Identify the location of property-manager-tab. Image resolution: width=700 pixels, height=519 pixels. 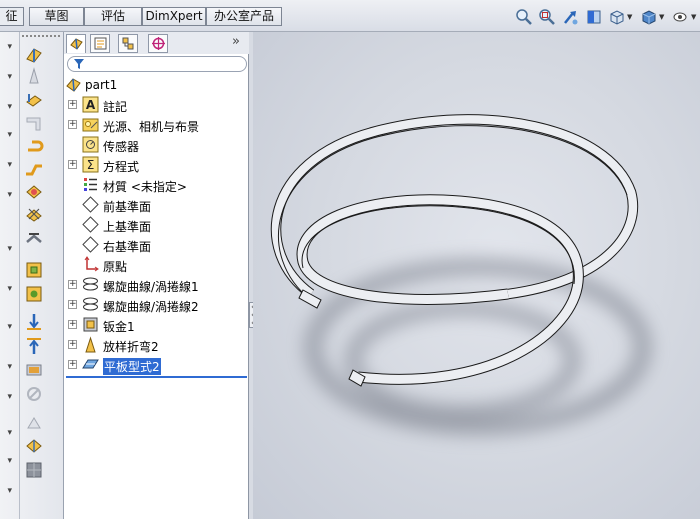
(100, 43).